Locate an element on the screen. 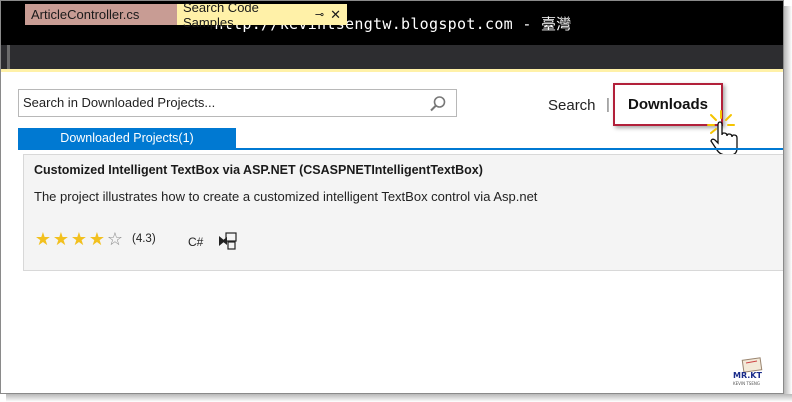 The height and width of the screenshot is (402, 792). close-icon: ✕ is located at coordinates (335, 15).